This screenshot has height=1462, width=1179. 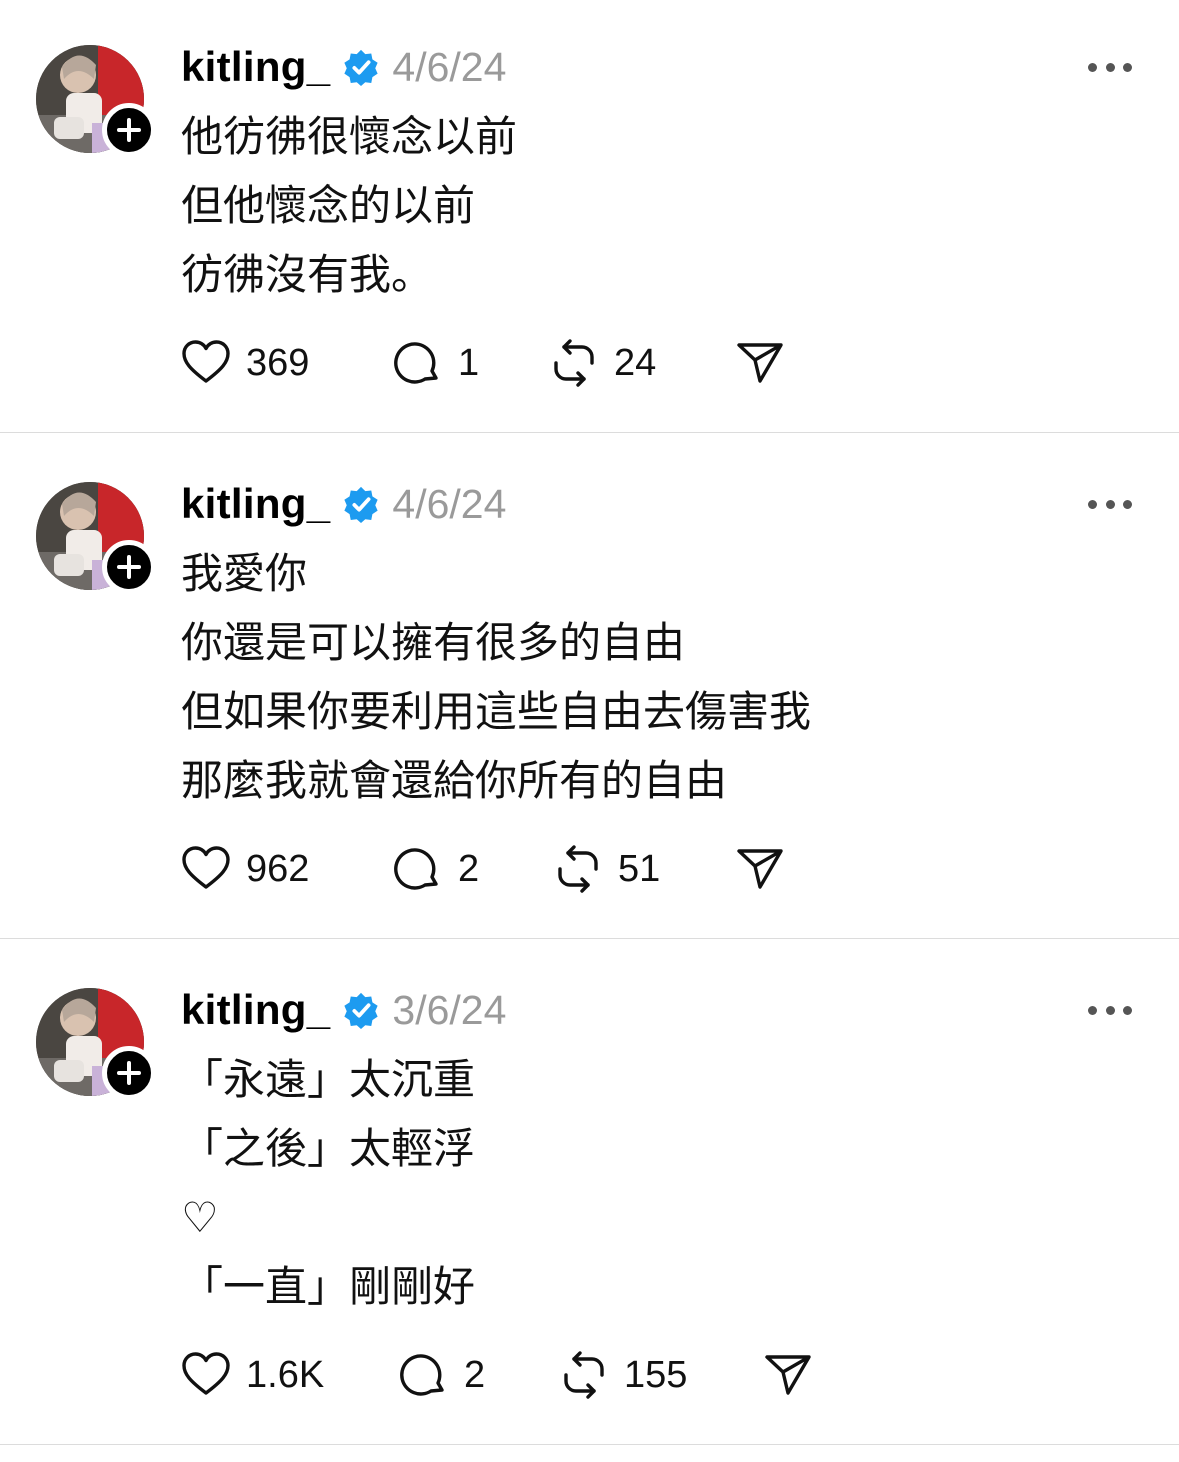 I want to click on repost-count: 24, so click(x=635, y=362).